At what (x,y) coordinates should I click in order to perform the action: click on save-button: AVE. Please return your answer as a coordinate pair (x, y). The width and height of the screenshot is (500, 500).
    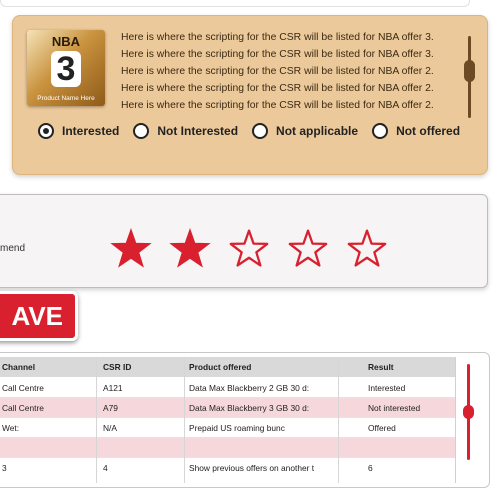
    Looking at the image, I should click on (39, 316).